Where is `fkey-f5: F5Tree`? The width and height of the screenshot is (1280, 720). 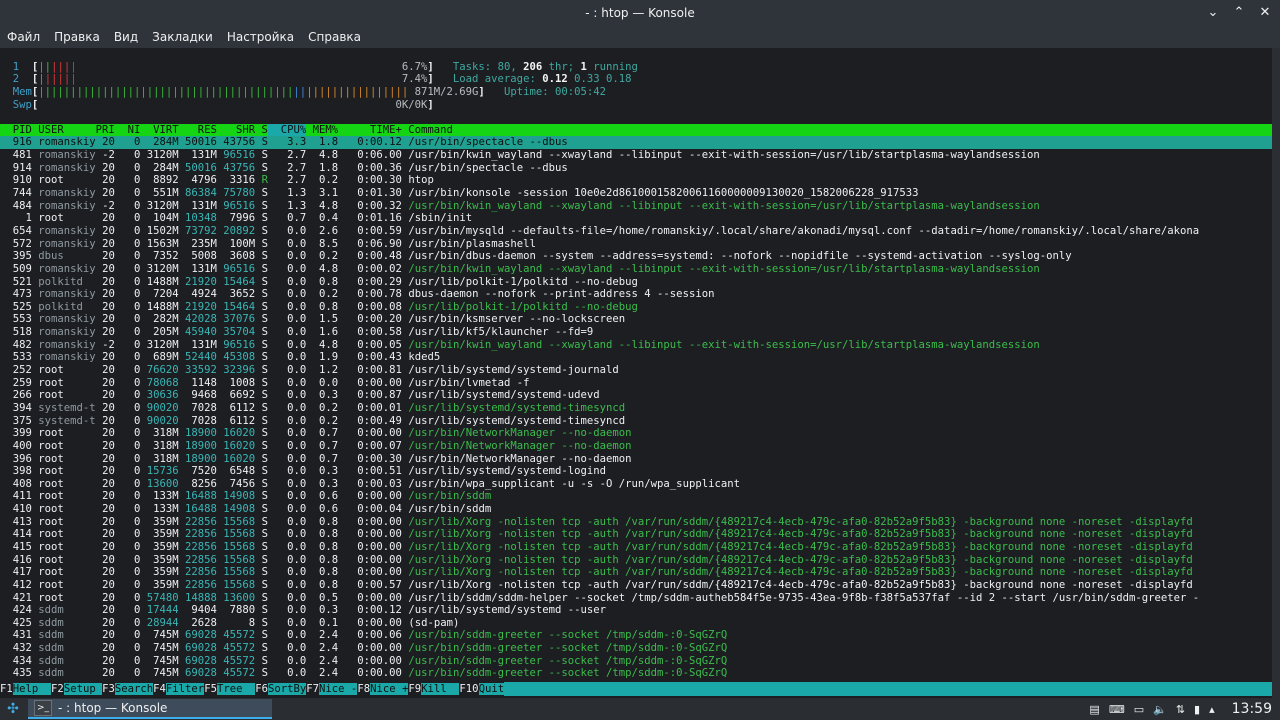
fkey-f5: F5Tree is located at coordinates (230, 689).